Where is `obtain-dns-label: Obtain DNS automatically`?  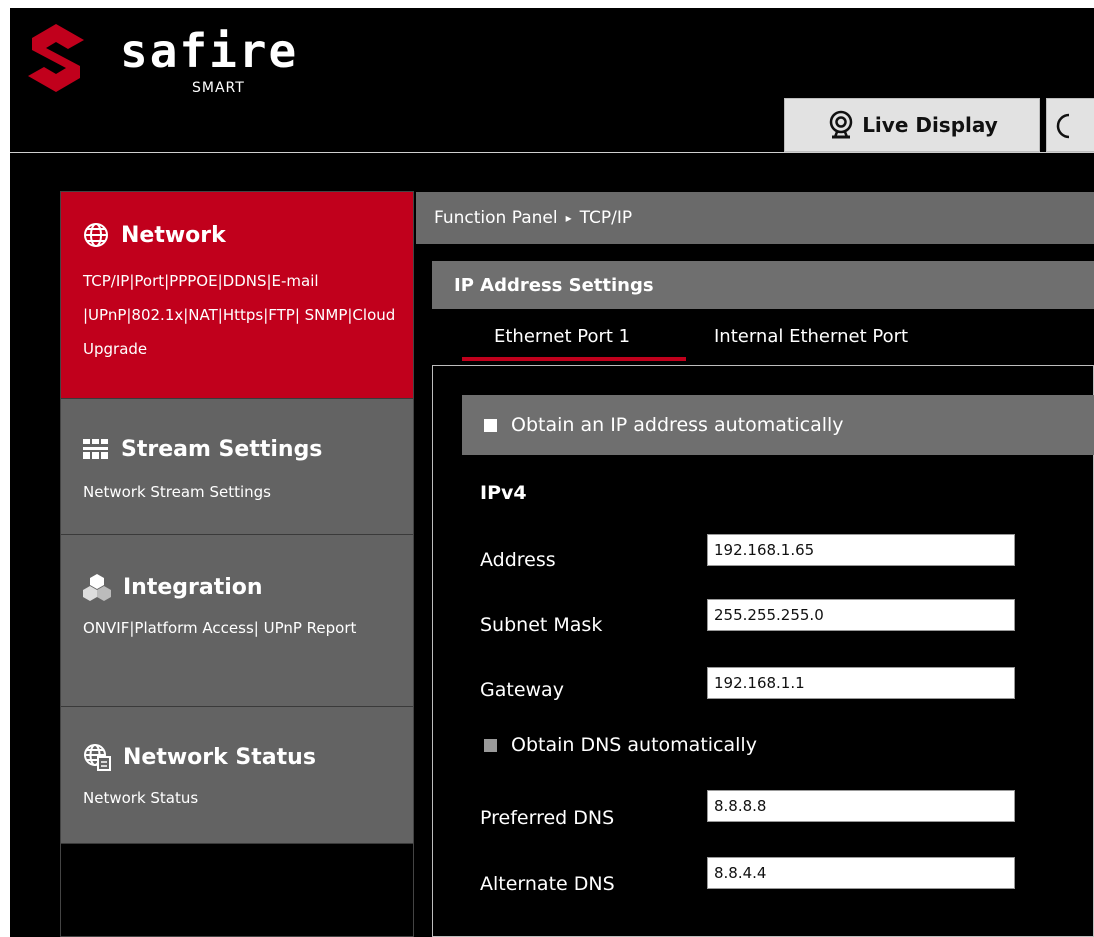 obtain-dns-label: Obtain DNS automatically is located at coordinates (634, 745).